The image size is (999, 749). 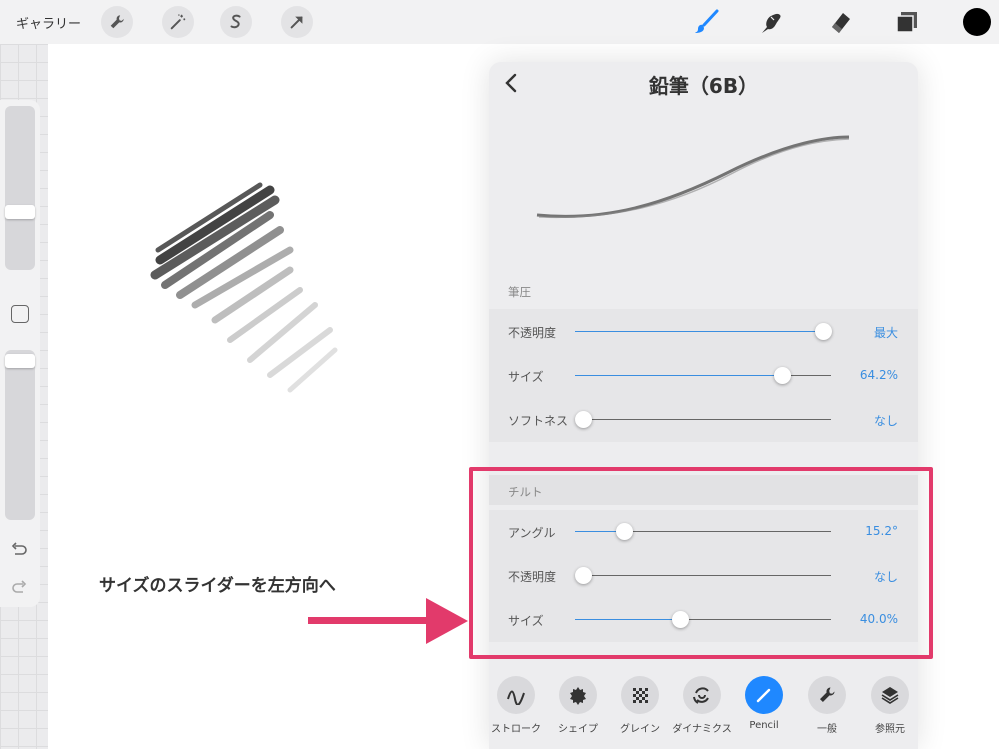 What do you see at coordinates (583, 419) in the screenshot?
I see `pressure-softness-slider-knob` at bounding box center [583, 419].